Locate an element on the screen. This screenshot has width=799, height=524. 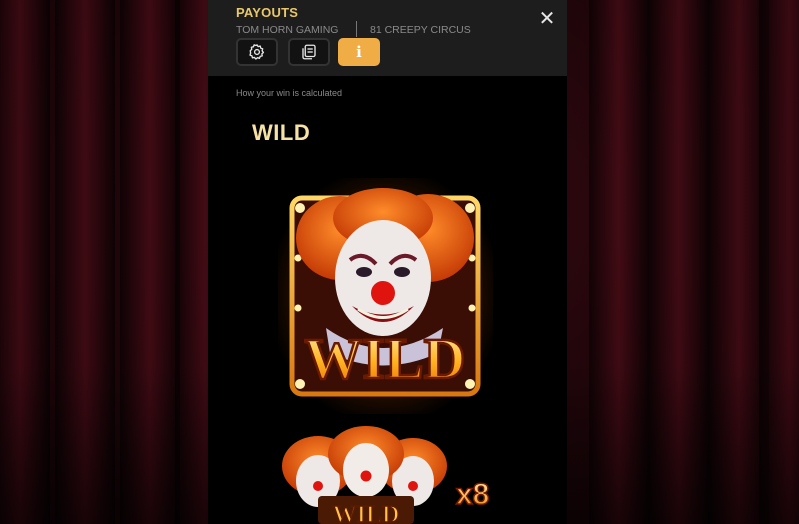
wild-multiplier-label: WILD is located at coordinates (366, 513).